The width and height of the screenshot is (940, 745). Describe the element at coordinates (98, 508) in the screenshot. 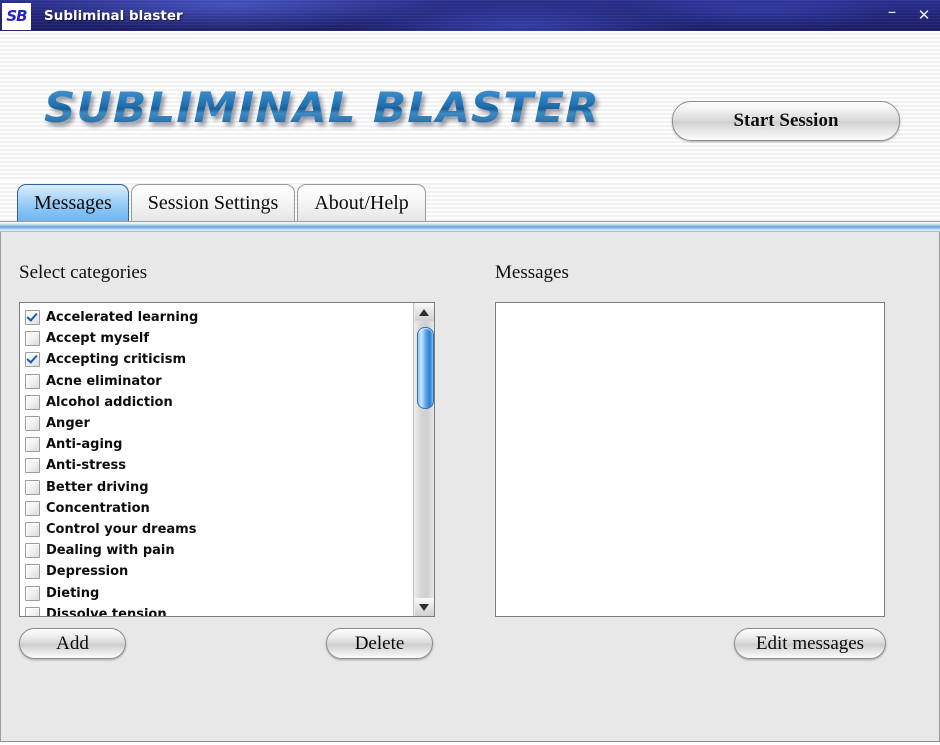

I see `list-item-label: Concentration` at that location.